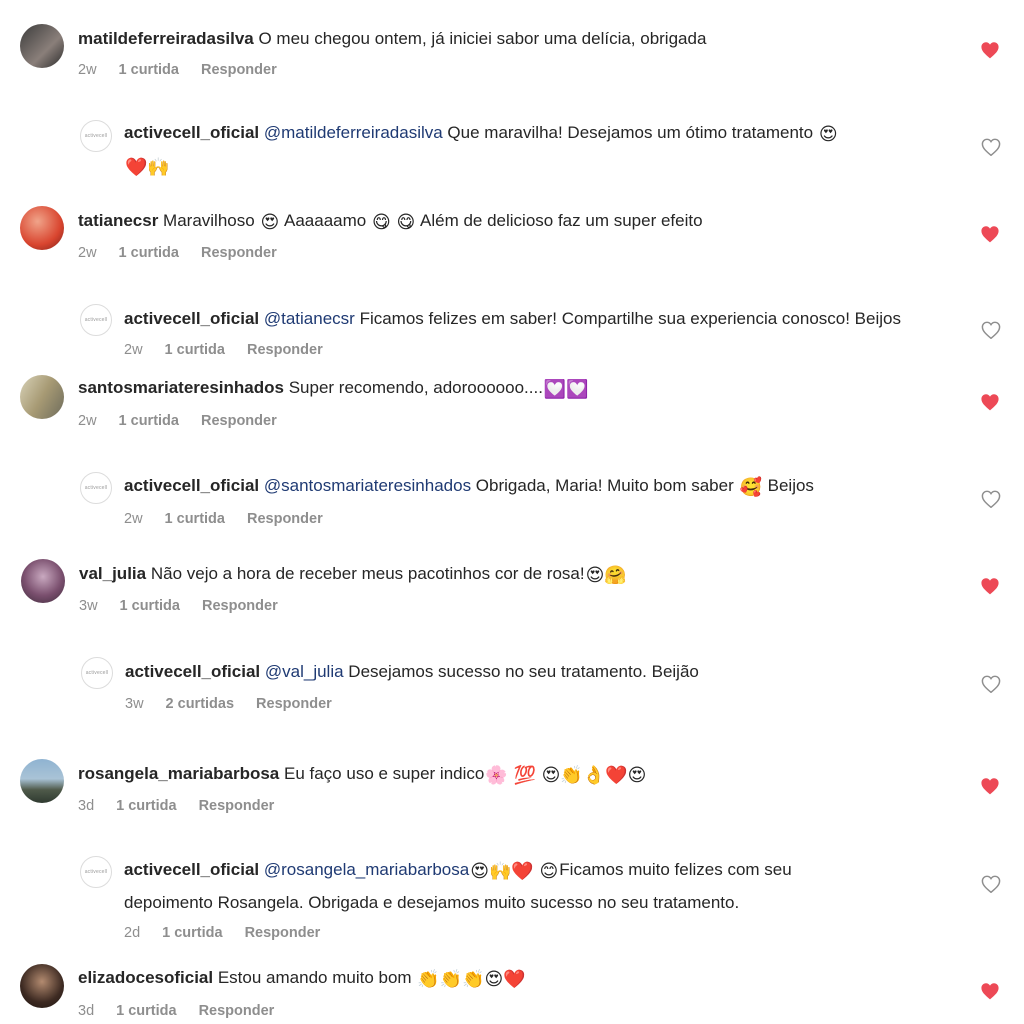 This screenshot has width=1024, height=1024. Describe the element at coordinates (606, 575) in the screenshot. I see `heart-eyes-hug-emoji: 😍🤗` at that location.